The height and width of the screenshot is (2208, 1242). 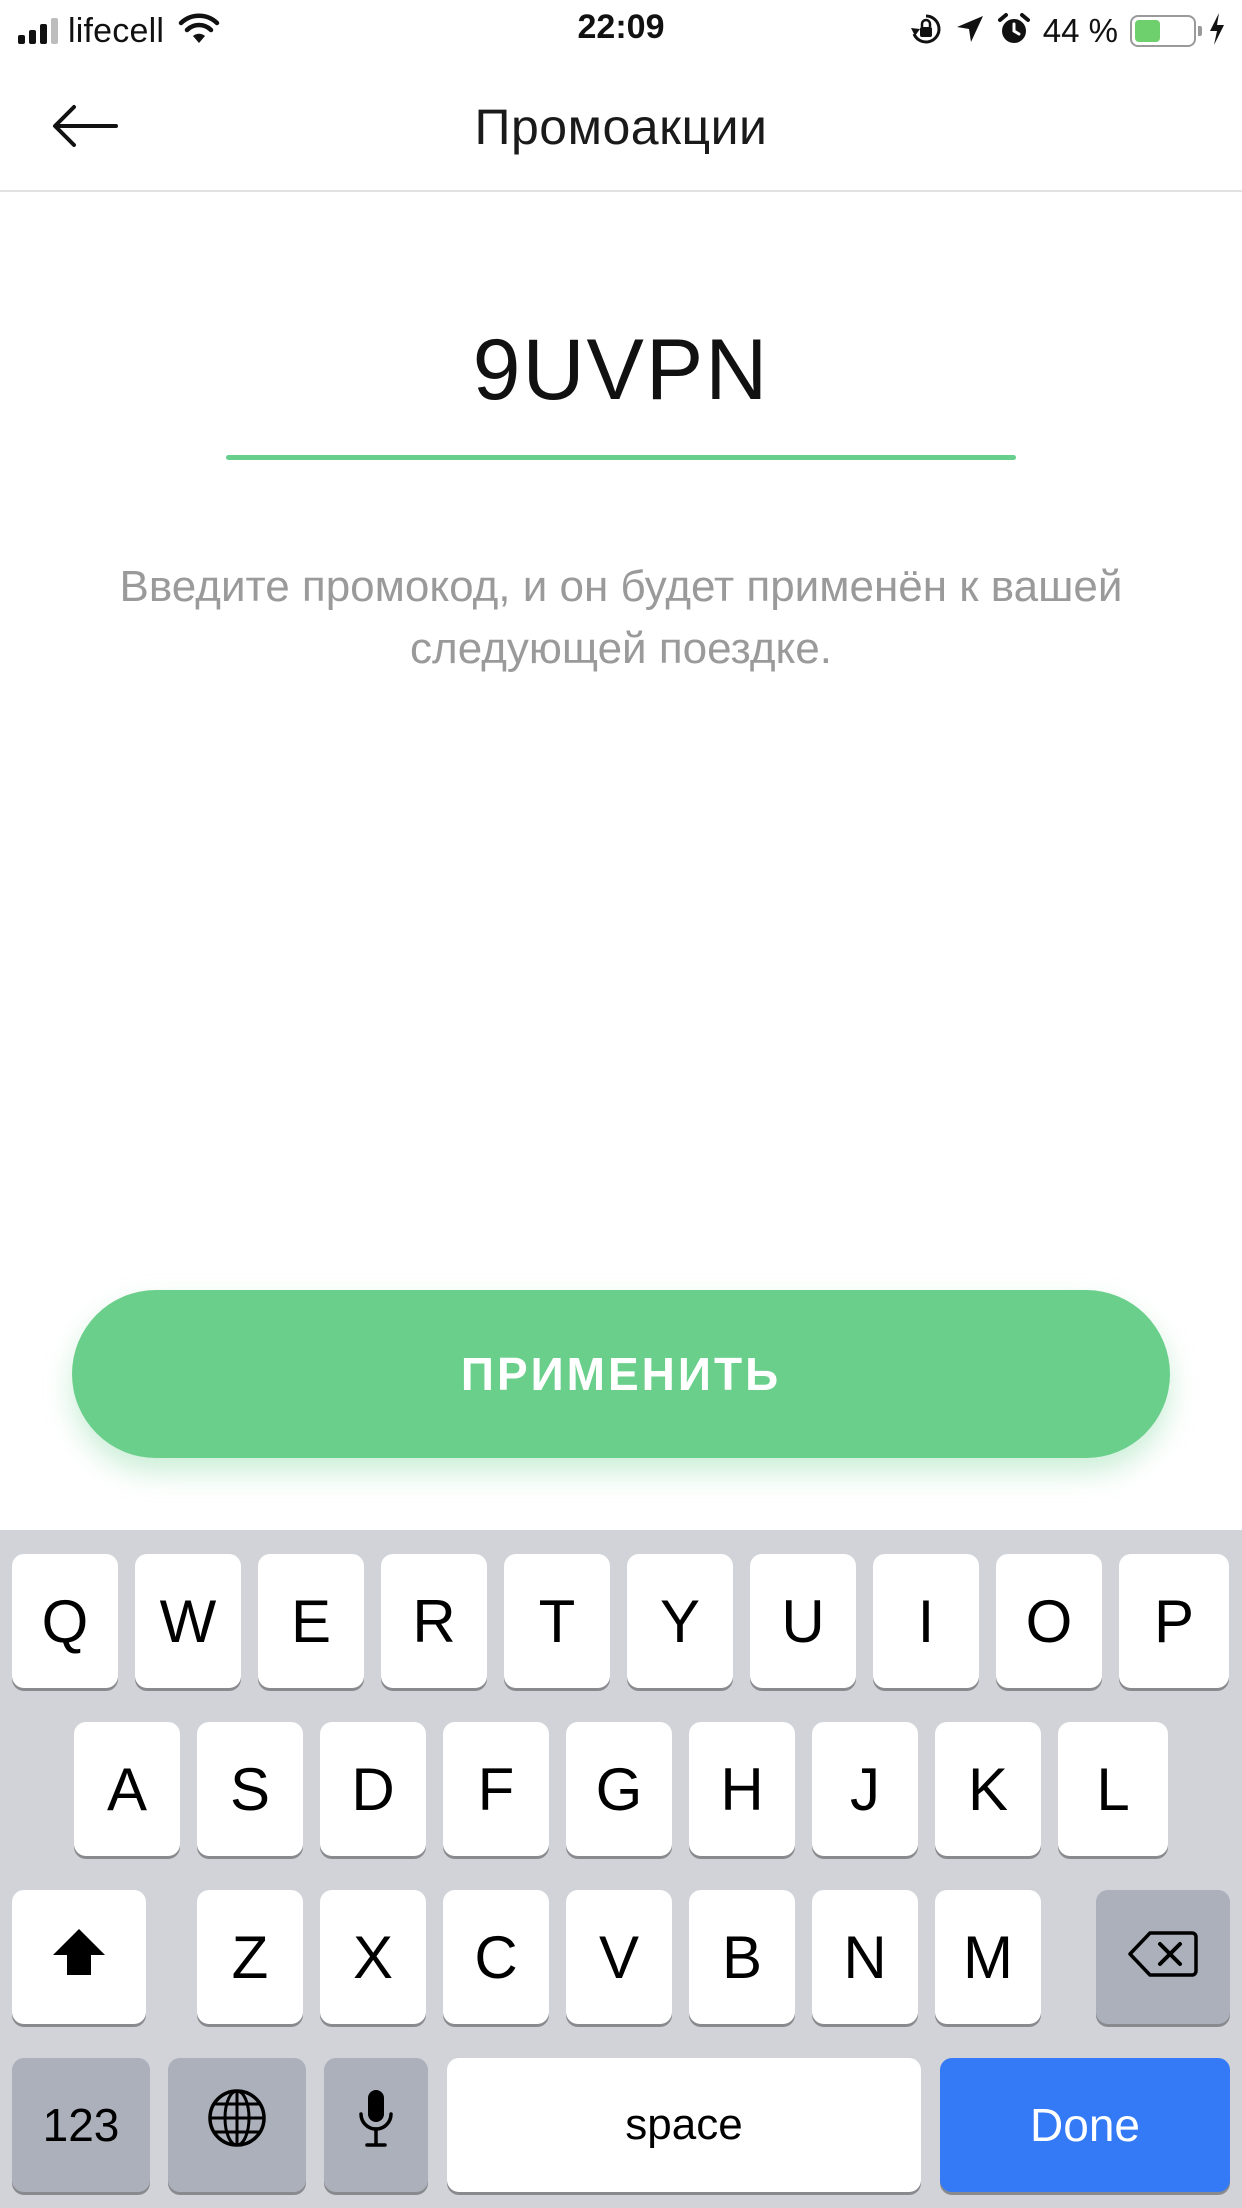 I want to click on promo-input-underline, so click(x=621, y=457).